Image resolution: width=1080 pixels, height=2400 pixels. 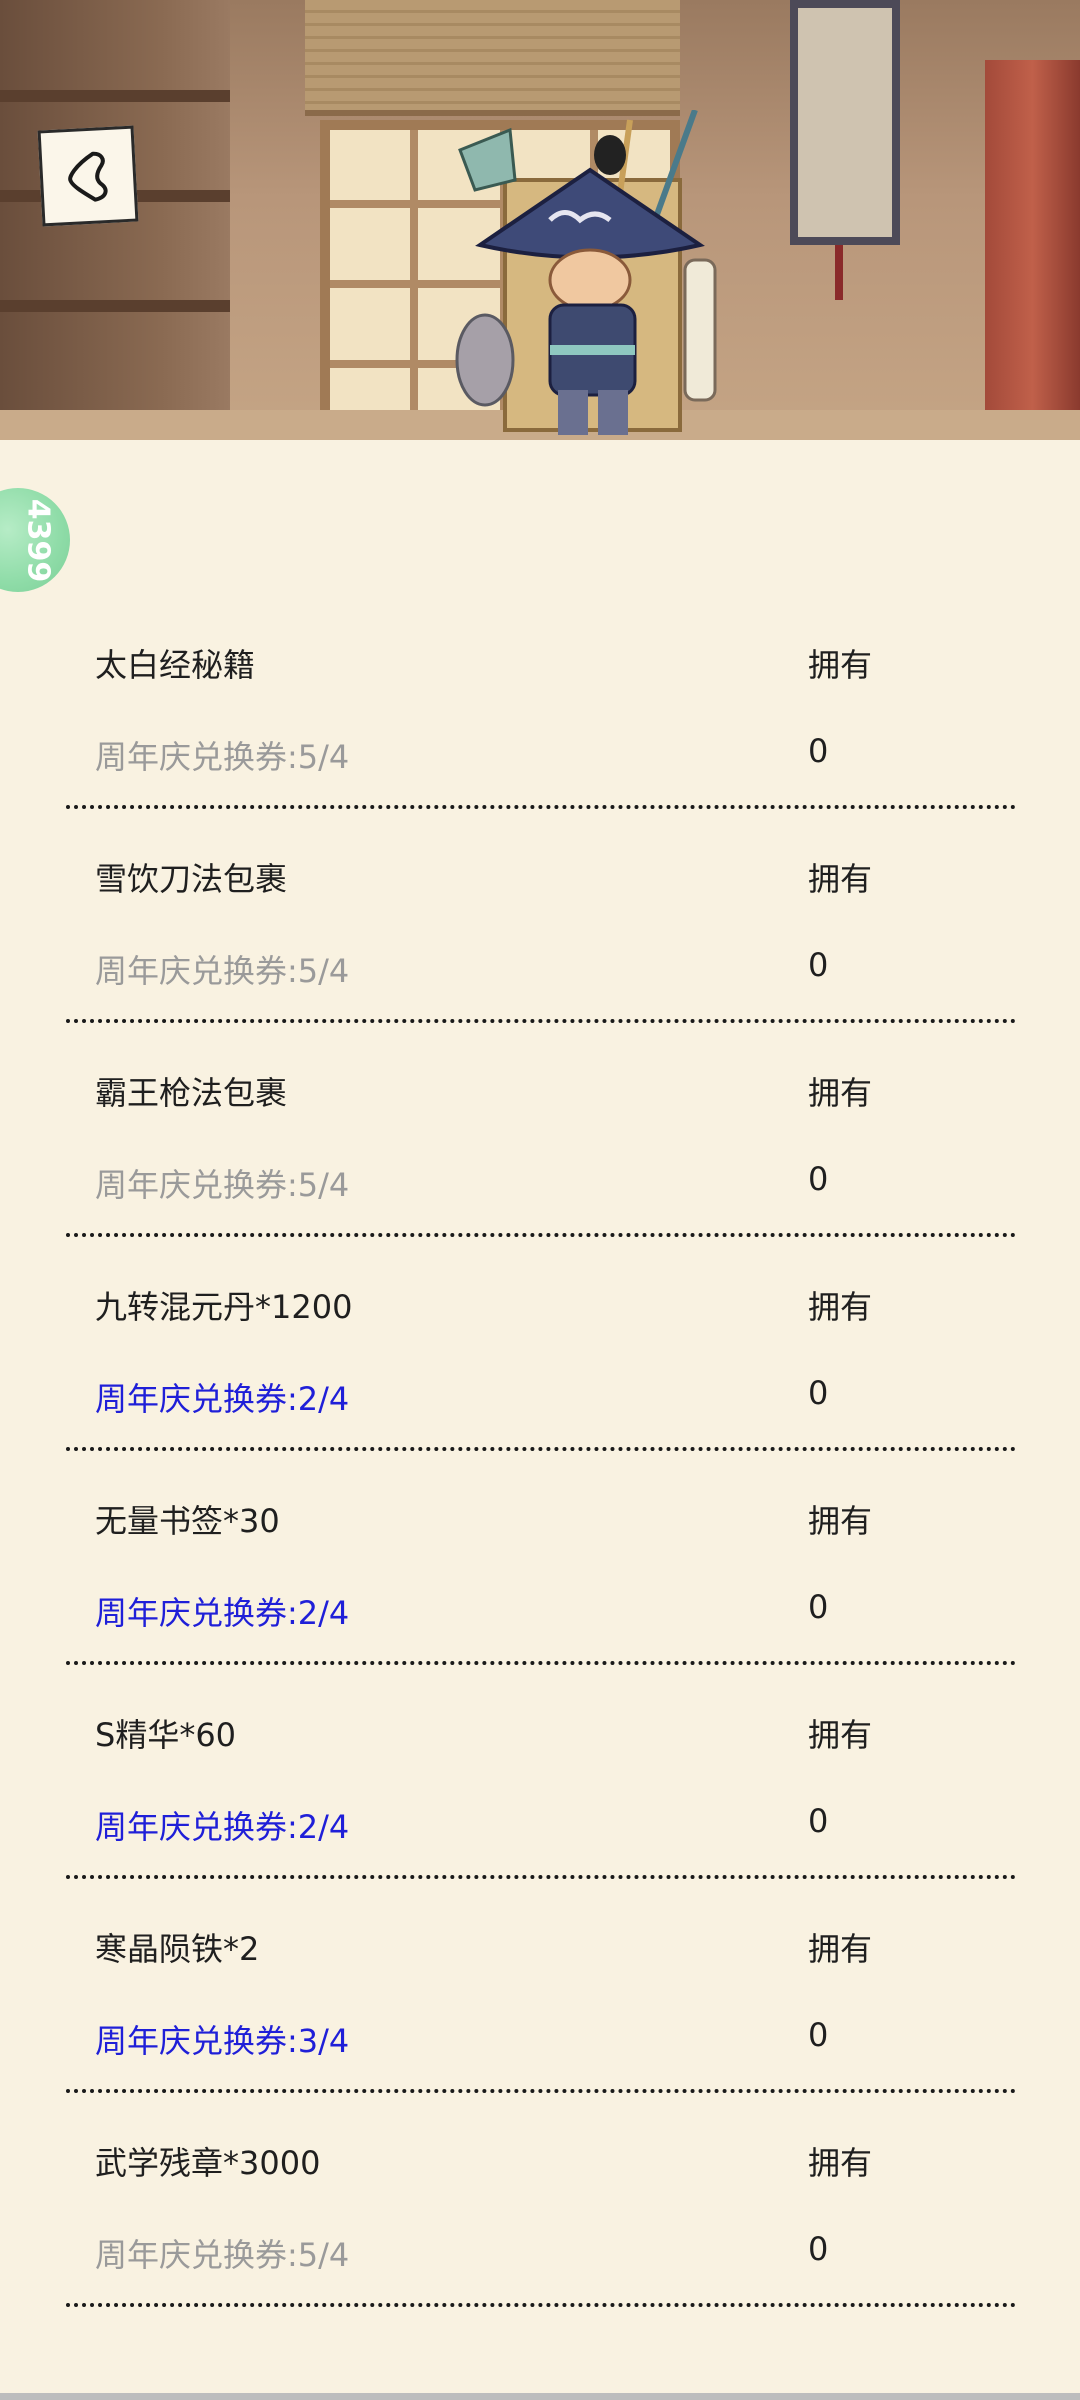 I want to click on item-name: 九转混元丹*1200, so click(x=224, y=1307).